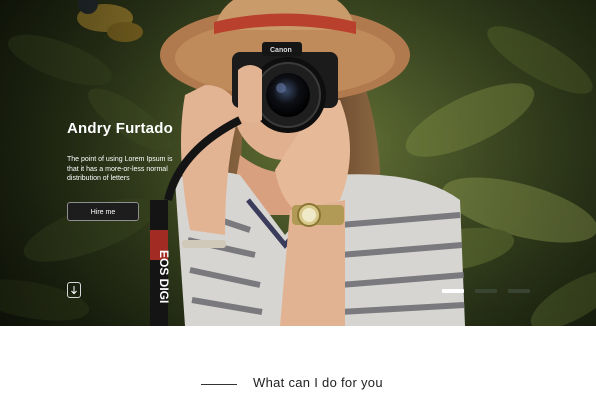 The width and height of the screenshot is (596, 403). Describe the element at coordinates (120, 128) in the screenshot. I see `hero-name: Andry Furtado` at that location.